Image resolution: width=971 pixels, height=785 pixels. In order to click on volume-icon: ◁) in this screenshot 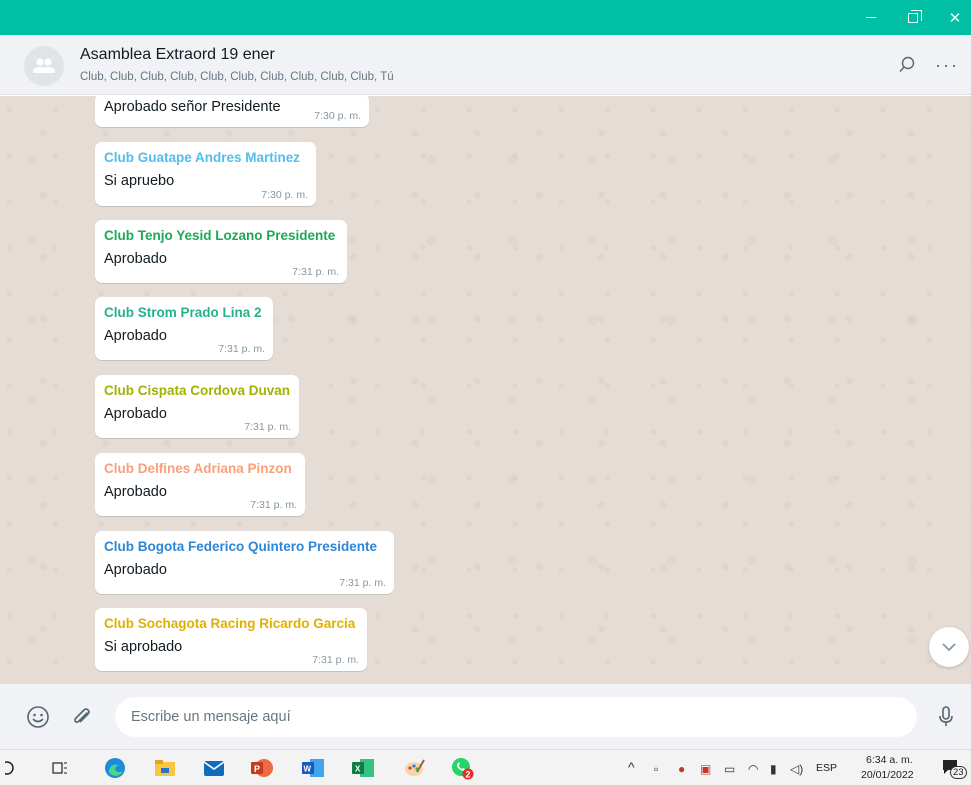, I will do `click(796, 769)`.